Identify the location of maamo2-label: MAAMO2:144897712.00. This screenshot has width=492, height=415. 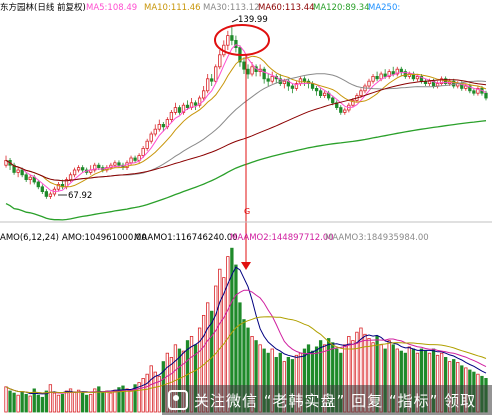
(282, 238).